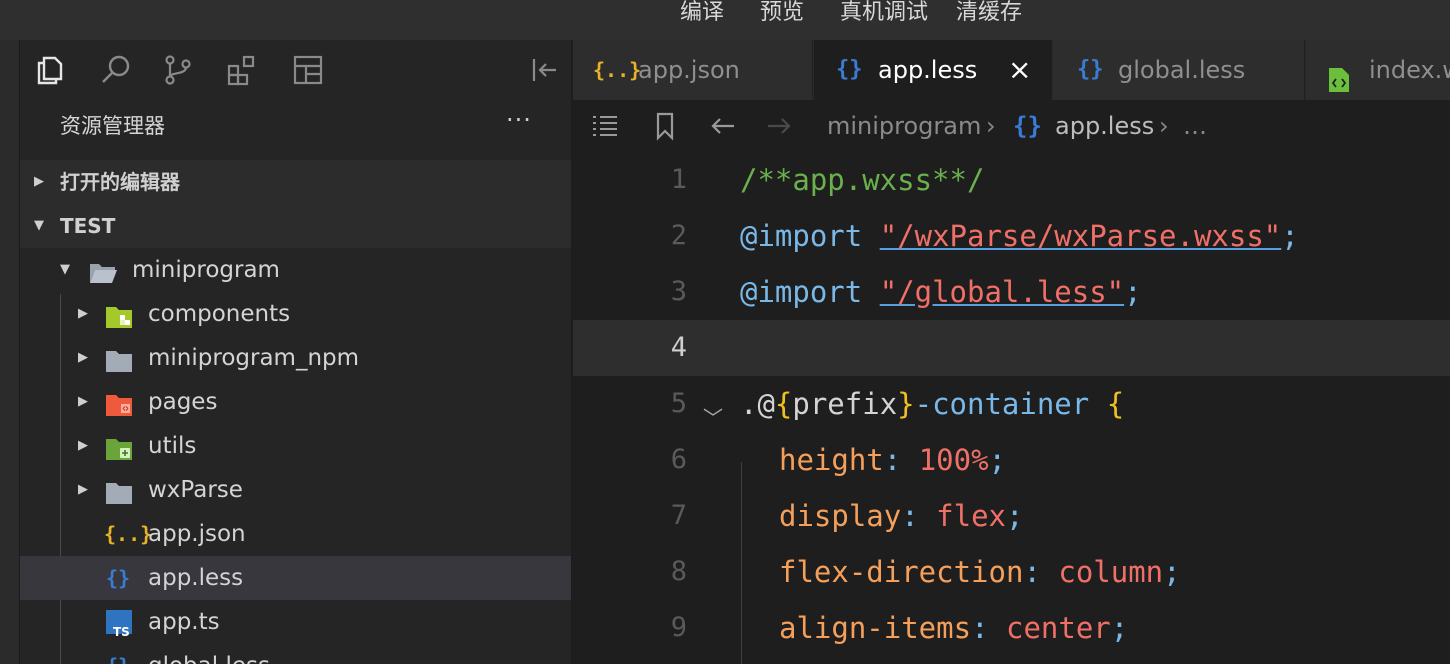 Image resolution: width=1450 pixels, height=664 pixels. What do you see at coordinates (678, 179) in the screenshot?
I see `line-number: 1` at bounding box center [678, 179].